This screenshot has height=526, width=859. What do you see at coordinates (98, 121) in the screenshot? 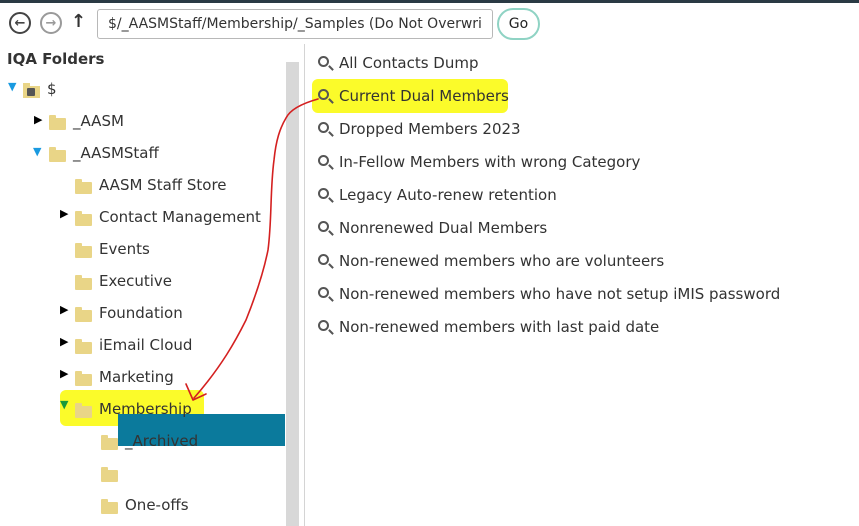
I see `tree-label: _AASM` at bounding box center [98, 121].